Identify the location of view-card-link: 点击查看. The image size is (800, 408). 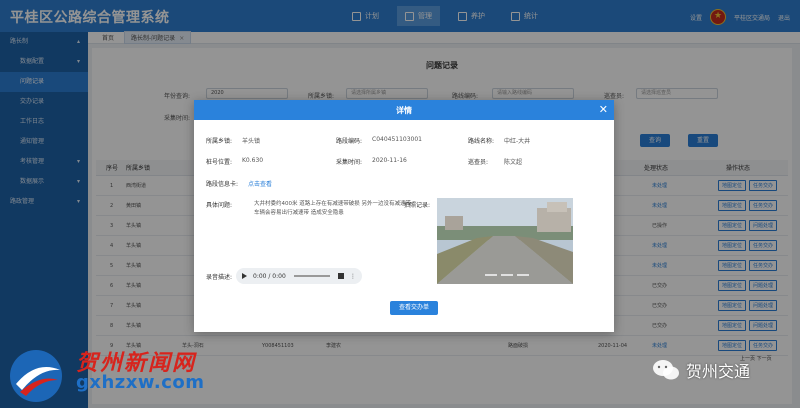
(260, 183).